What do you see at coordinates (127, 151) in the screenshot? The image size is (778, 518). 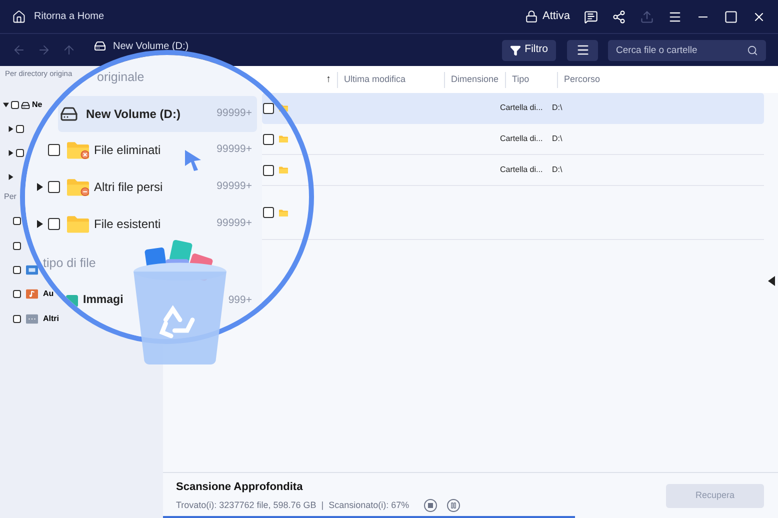 I see `folder-label: File eliminati` at bounding box center [127, 151].